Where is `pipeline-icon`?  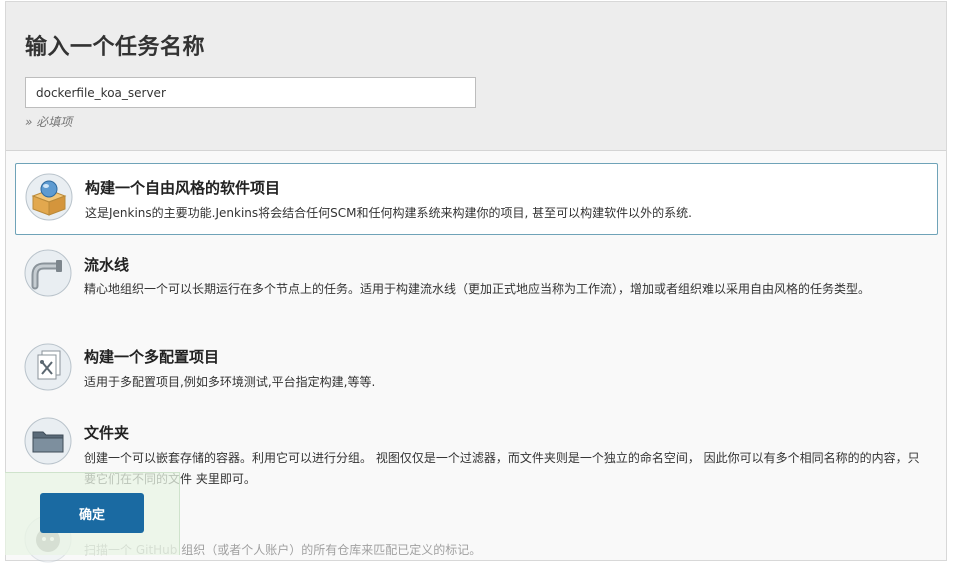
pipeline-icon is located at coordinates (48, 273).